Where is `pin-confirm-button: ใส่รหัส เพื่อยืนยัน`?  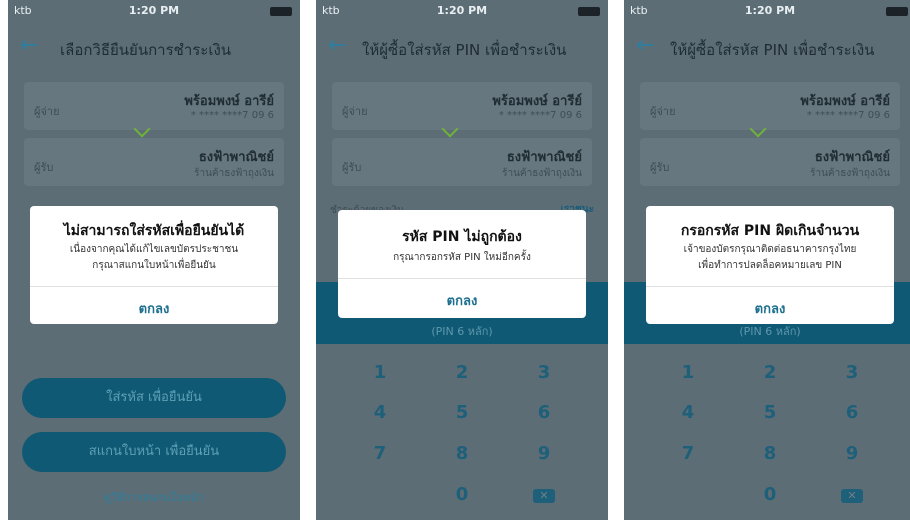
pin-confirm-button: ใส่รหัส เพื่อยืนยัน is located at coordinates (154, 398).